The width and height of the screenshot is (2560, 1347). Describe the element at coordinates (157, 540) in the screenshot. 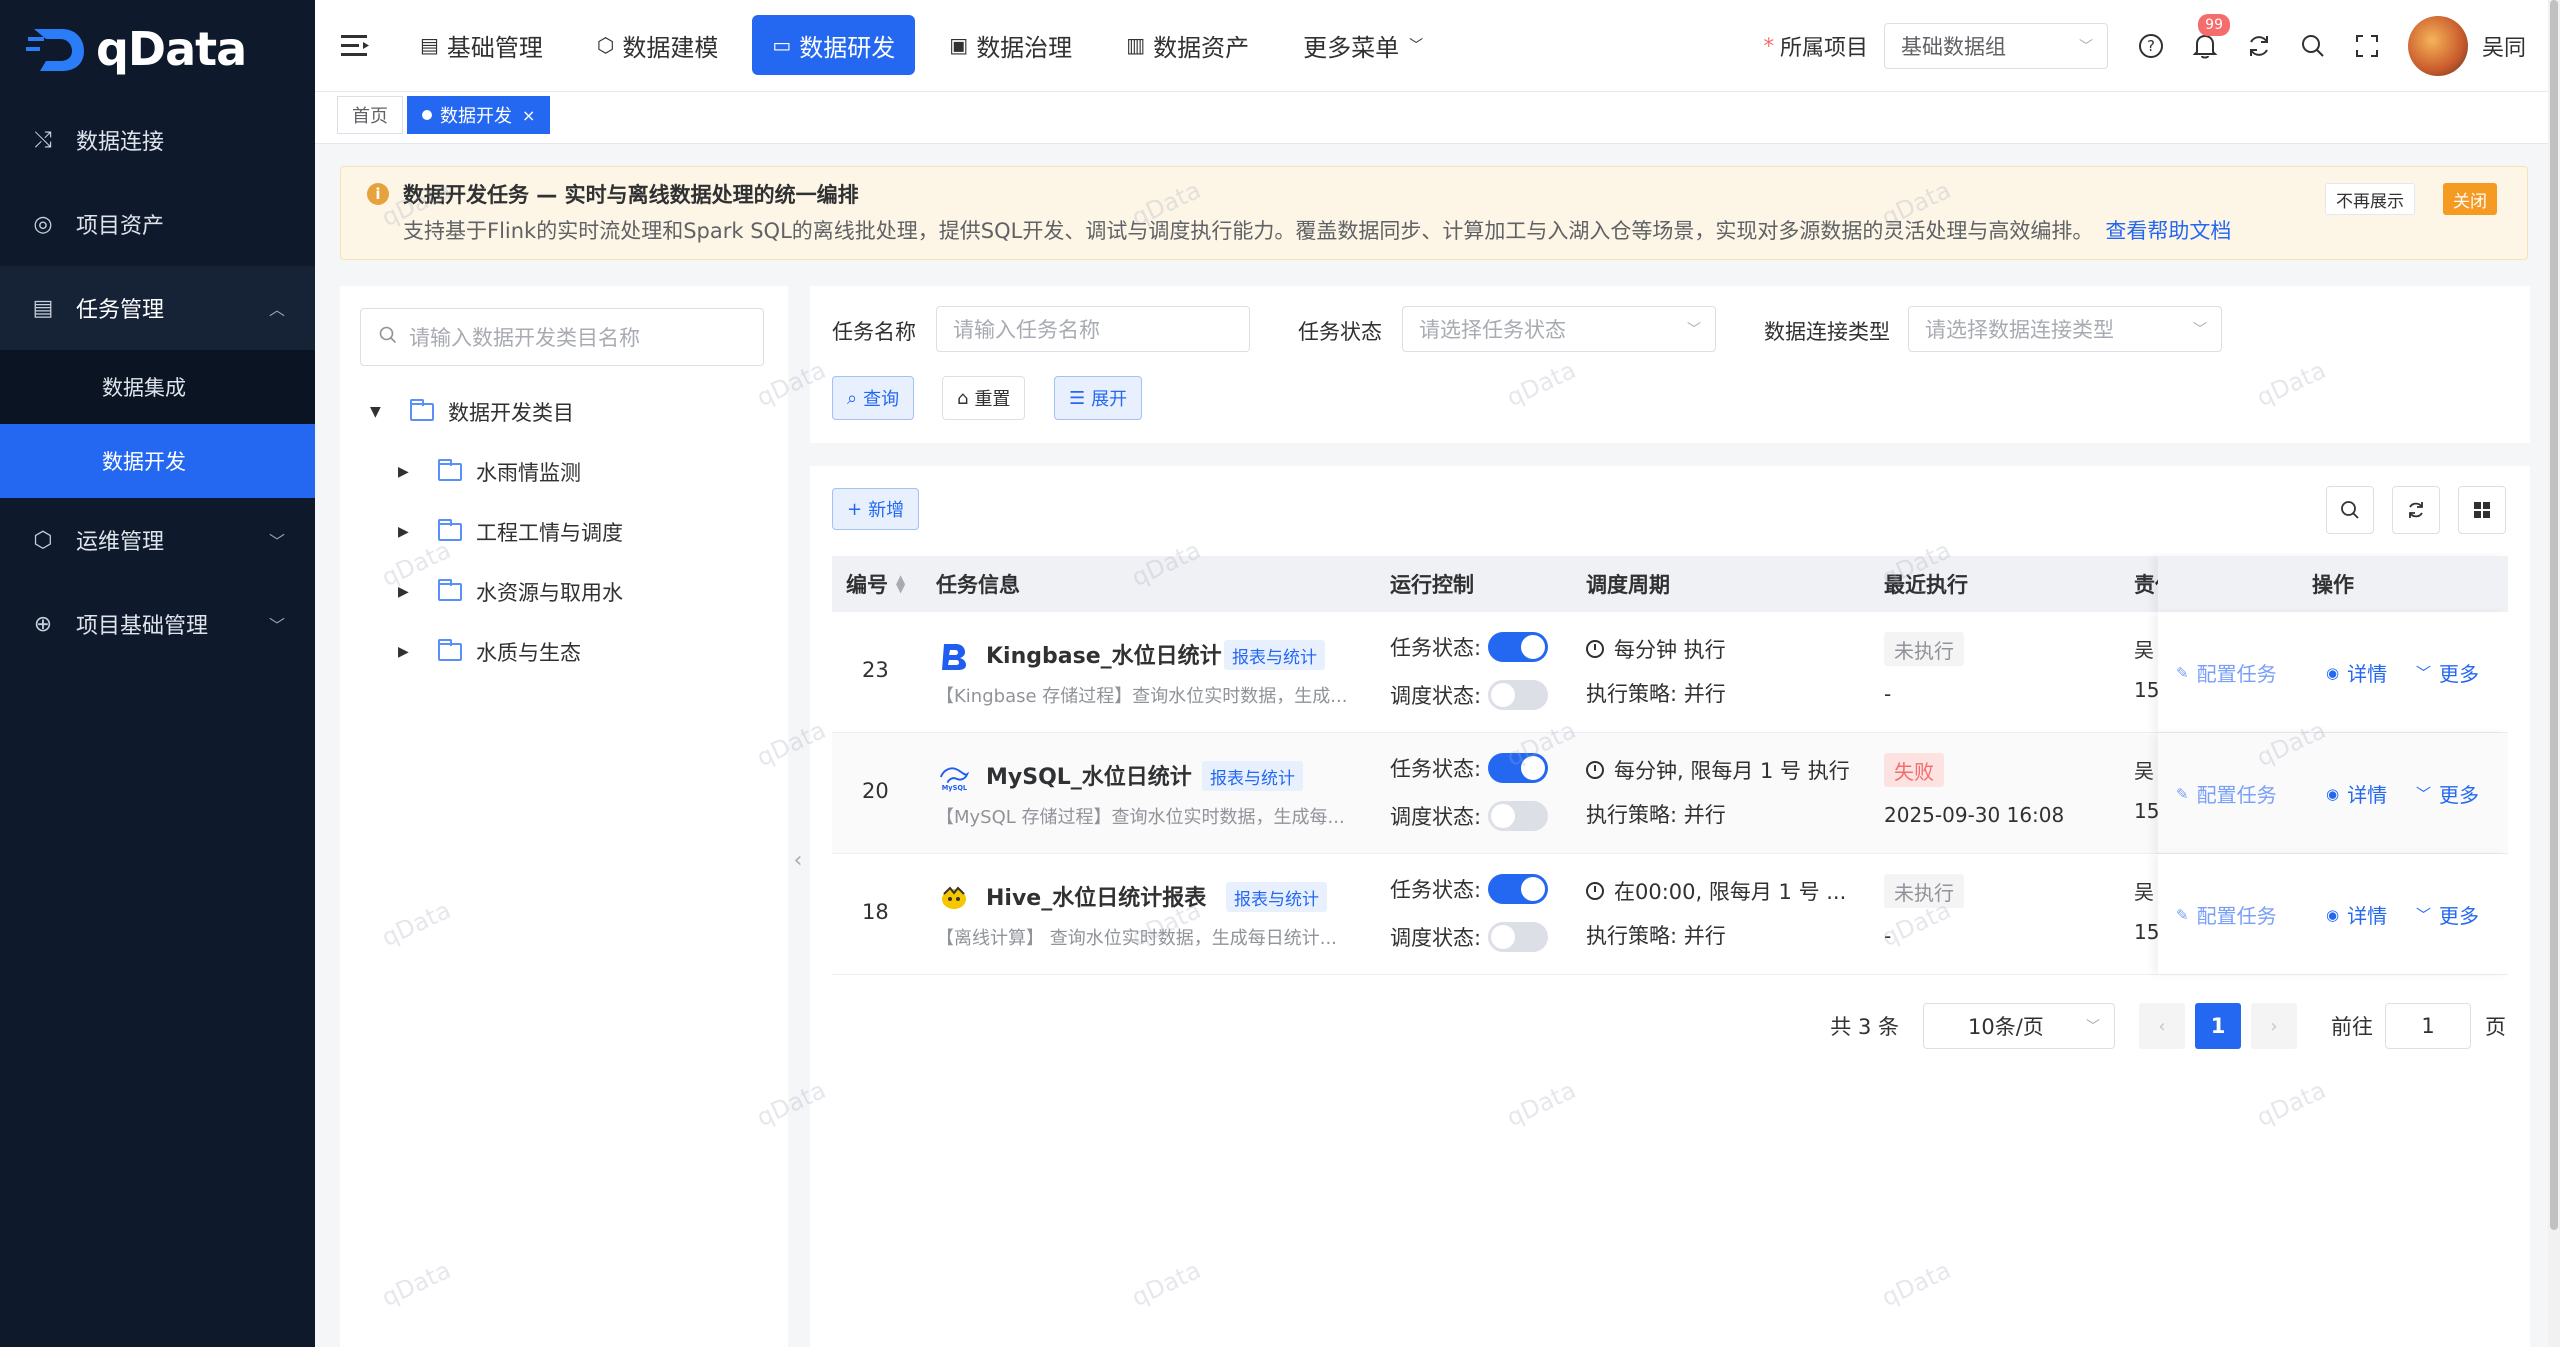

I see `sidebar-item-ops-management: ⬡ 运维管理 ﹀` at that location.